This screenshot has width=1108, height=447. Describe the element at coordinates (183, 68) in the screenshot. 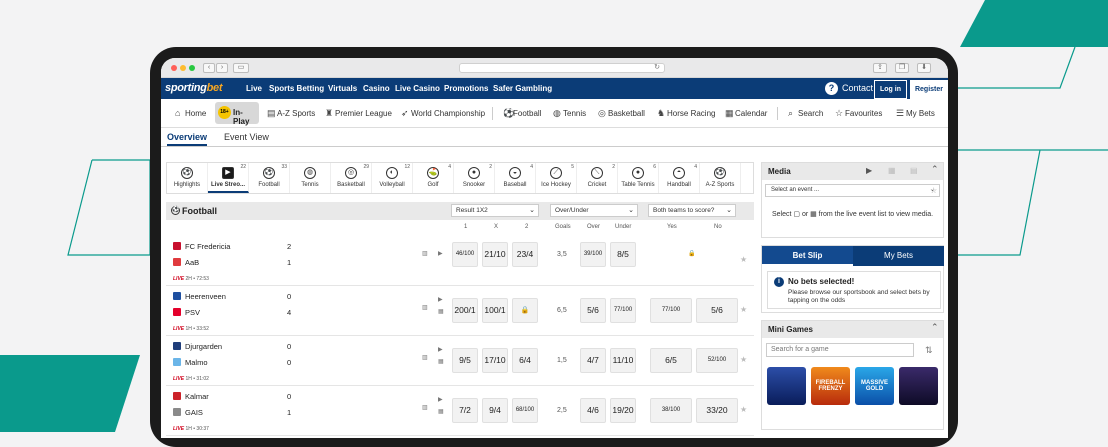

I see `minimize-dot` at that location.